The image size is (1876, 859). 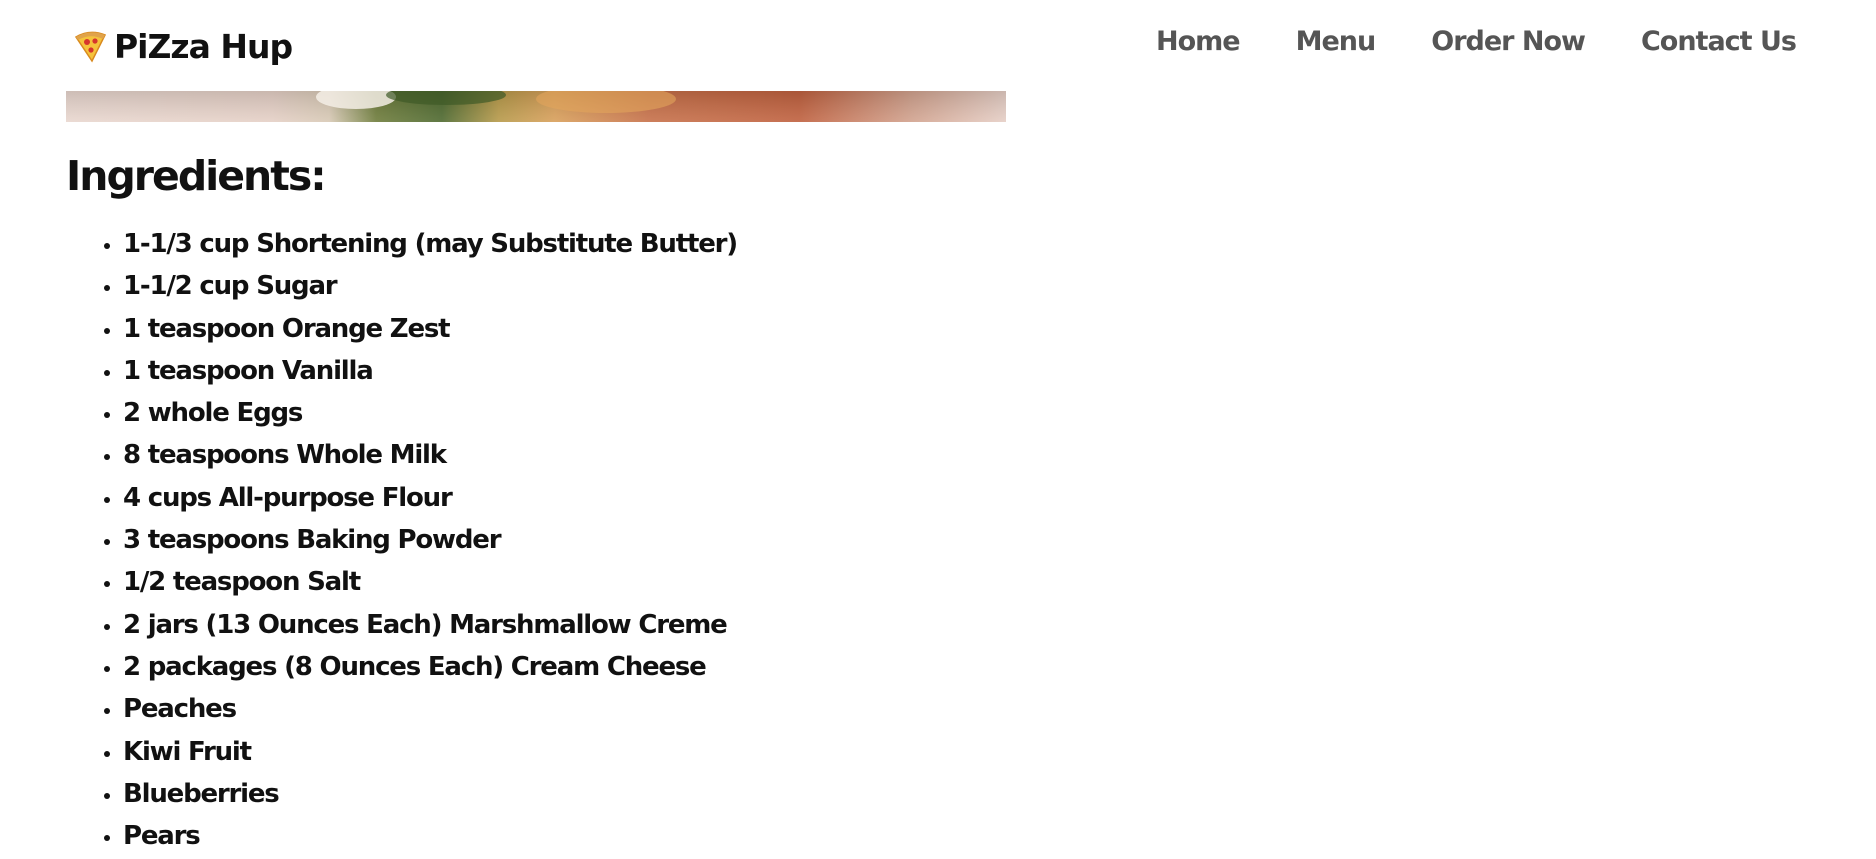 I want to click on brand-name: PiZza Hup, so click(x=203, y=46).